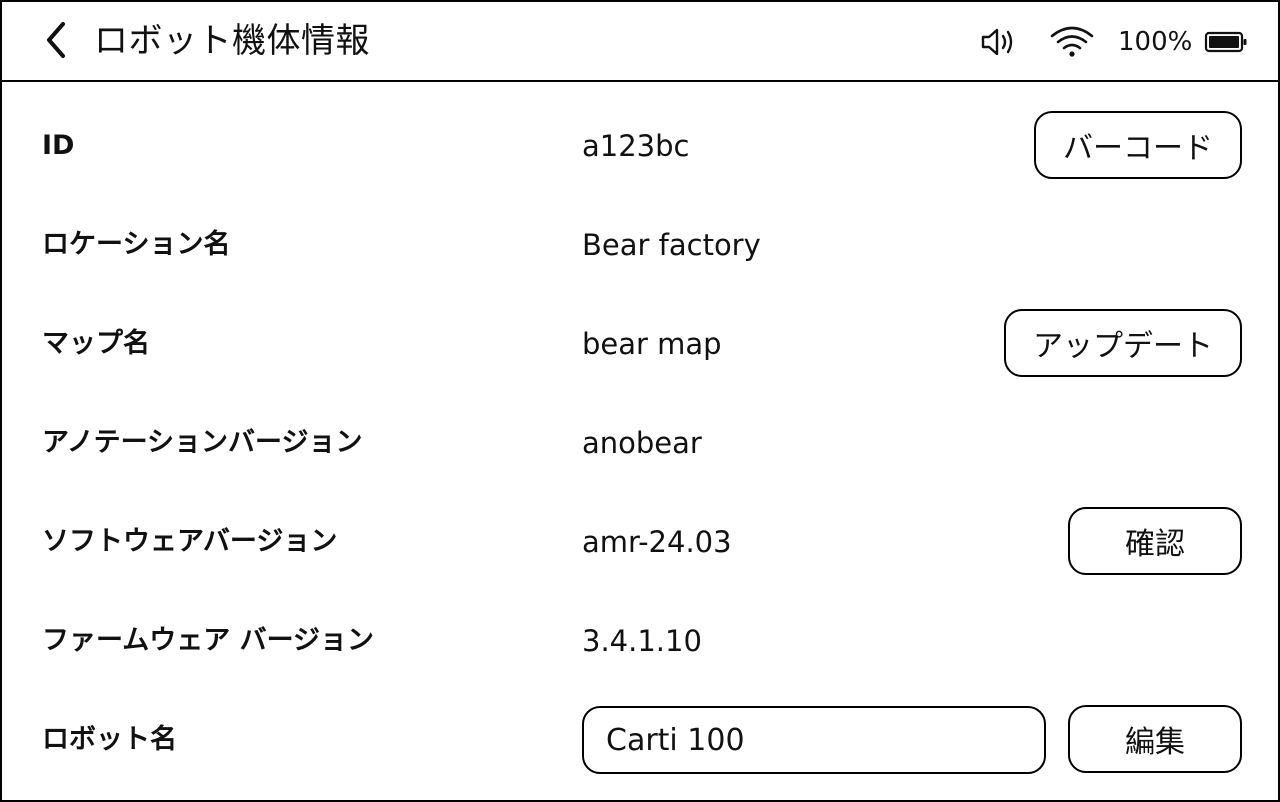  I want to click on speaker-icon, so click(998, 42).